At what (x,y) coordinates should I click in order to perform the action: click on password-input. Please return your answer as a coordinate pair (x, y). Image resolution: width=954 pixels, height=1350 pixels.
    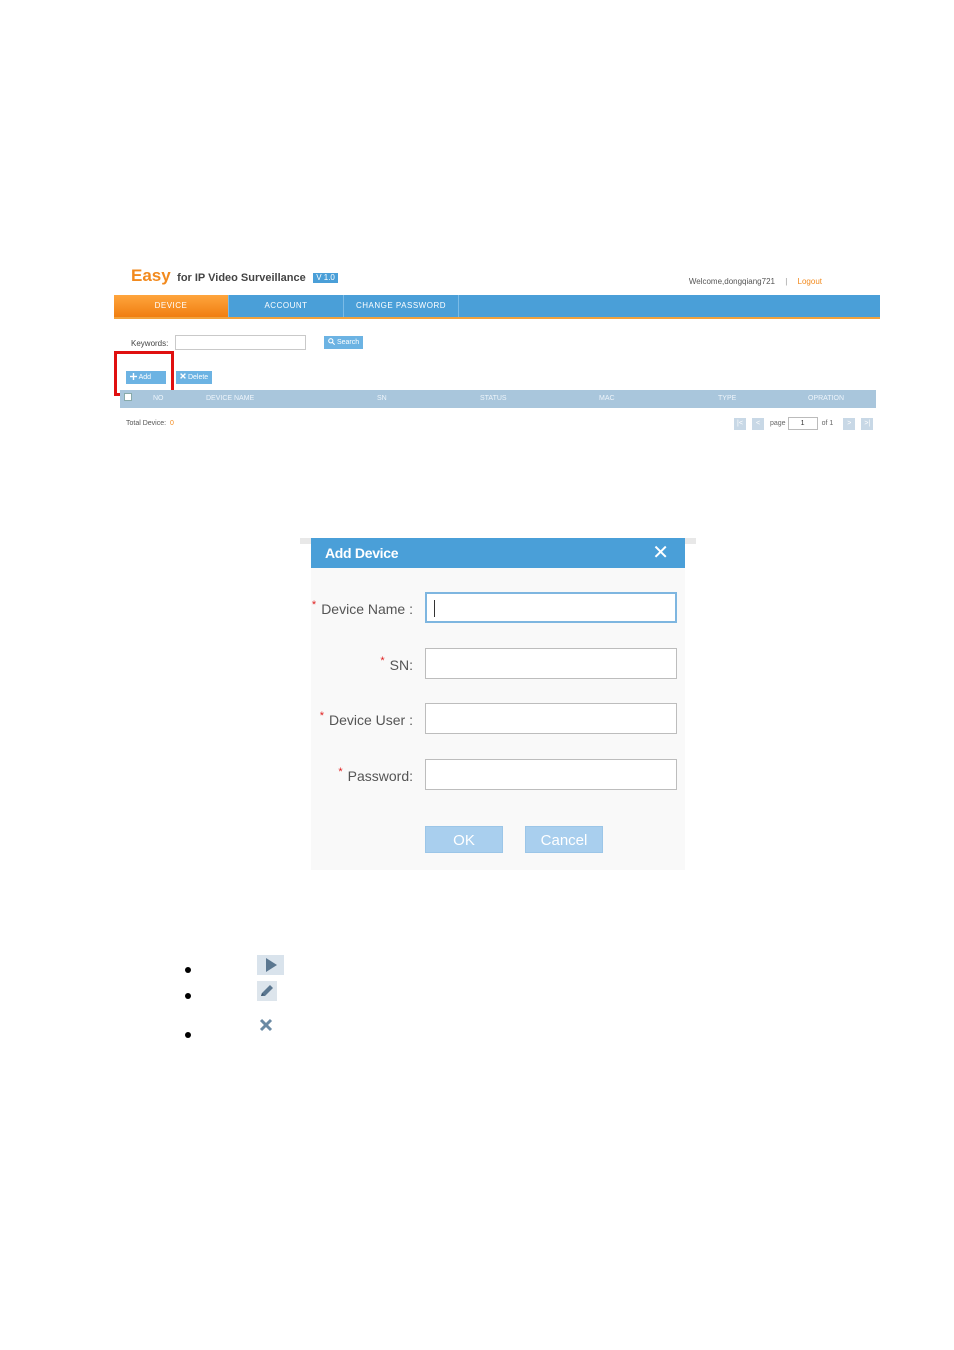
    Looking at the image, I should click on (551, 774).